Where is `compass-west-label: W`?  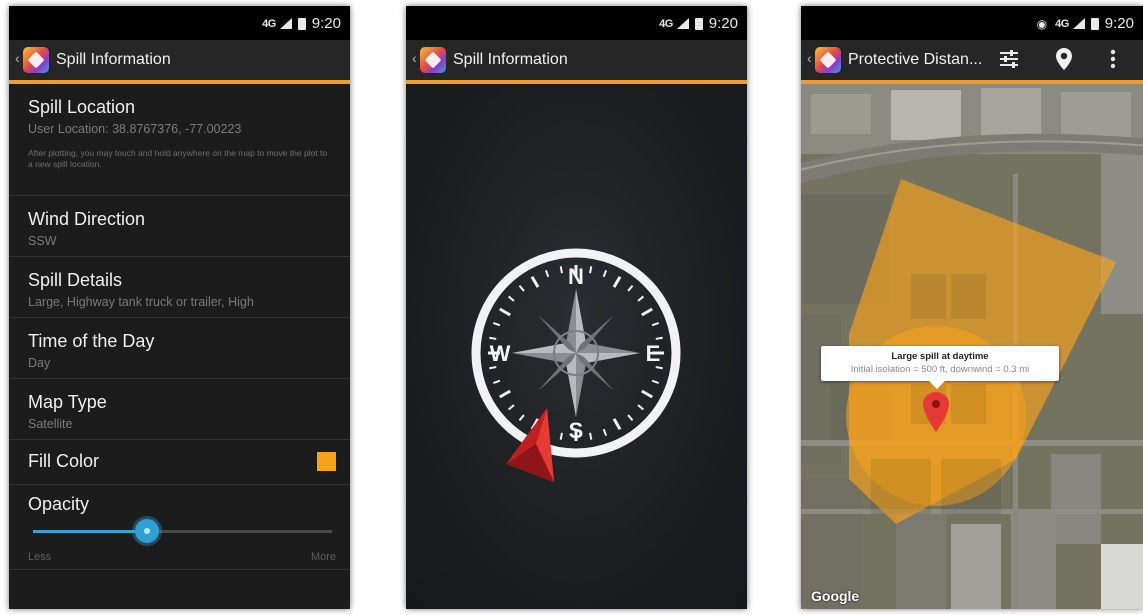 compass-west-label: W is located at coordinates (500, 353).